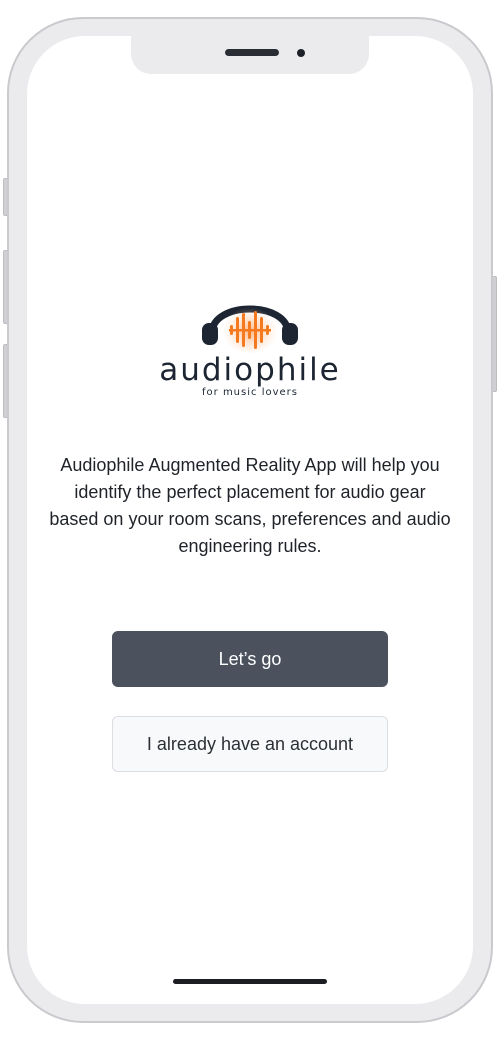 This screenshot has height=1041, width=500. I want to click on headphones-waveform-icon, so click(250, 329).